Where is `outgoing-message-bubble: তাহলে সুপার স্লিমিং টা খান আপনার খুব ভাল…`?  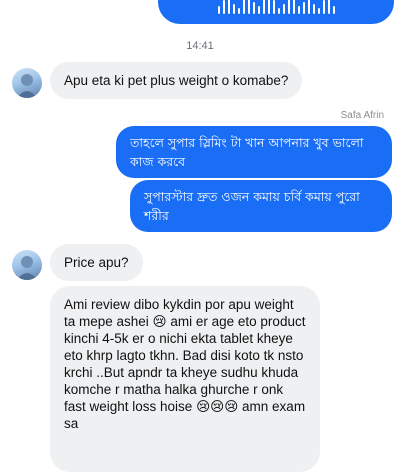 outgoing-message-bubble: তাহলে সুপার স্লিমিং টা খান আপনার খুব ভাল… is located at coordinates (254, 152).